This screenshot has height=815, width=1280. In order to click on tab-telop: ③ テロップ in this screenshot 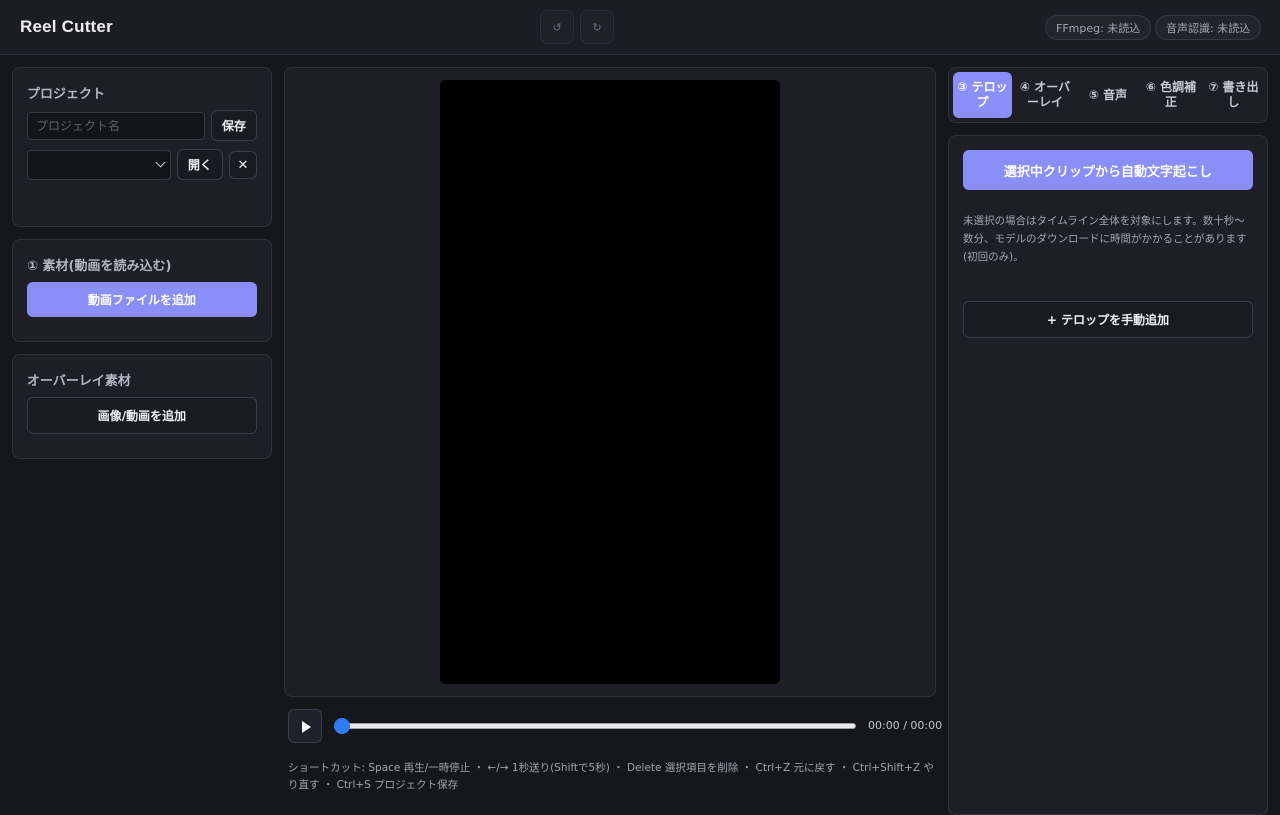, I will do `click(982, 95)`.